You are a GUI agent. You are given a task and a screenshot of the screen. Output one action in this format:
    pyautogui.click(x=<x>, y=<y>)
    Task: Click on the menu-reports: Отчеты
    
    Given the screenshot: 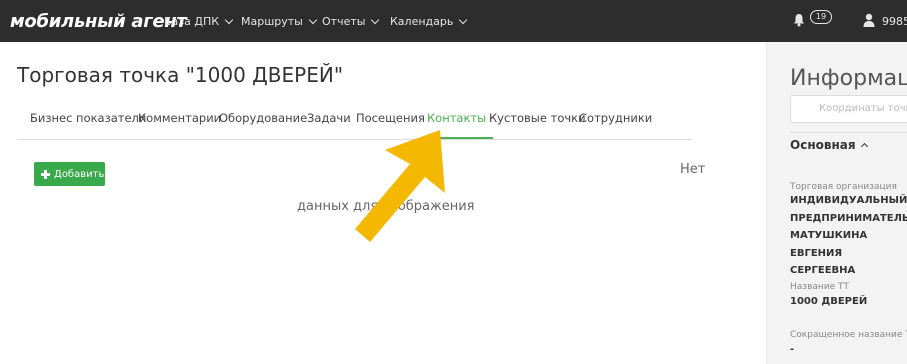 What is the action you would take?
    pyautogui.click(x=351, y=21)
    